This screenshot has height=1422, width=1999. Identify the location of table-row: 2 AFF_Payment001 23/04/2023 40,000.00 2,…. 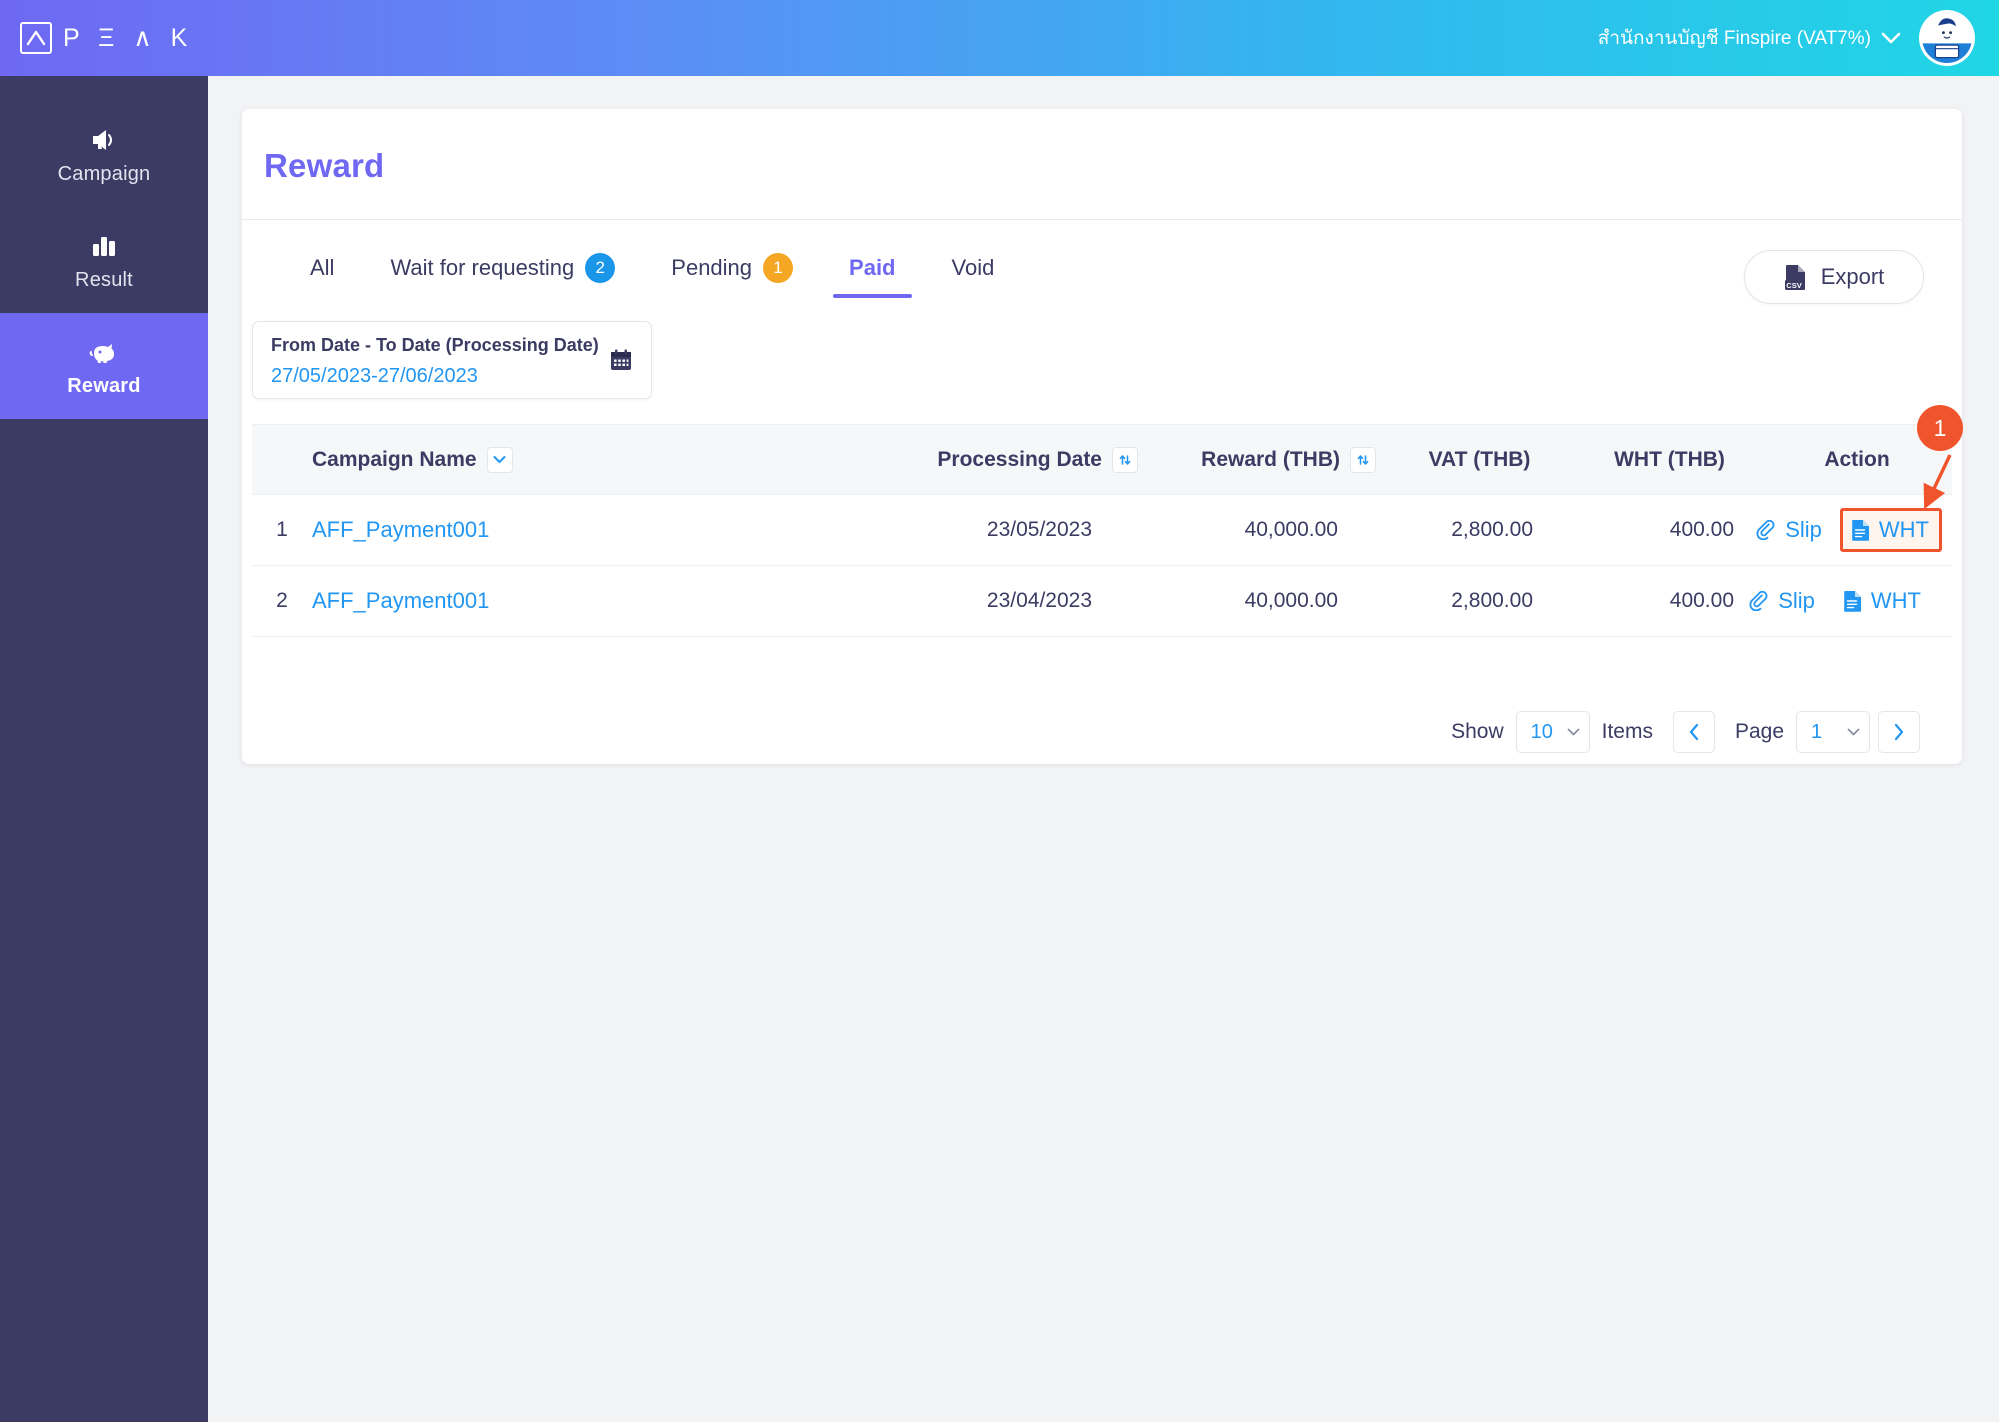
(1102, 601).